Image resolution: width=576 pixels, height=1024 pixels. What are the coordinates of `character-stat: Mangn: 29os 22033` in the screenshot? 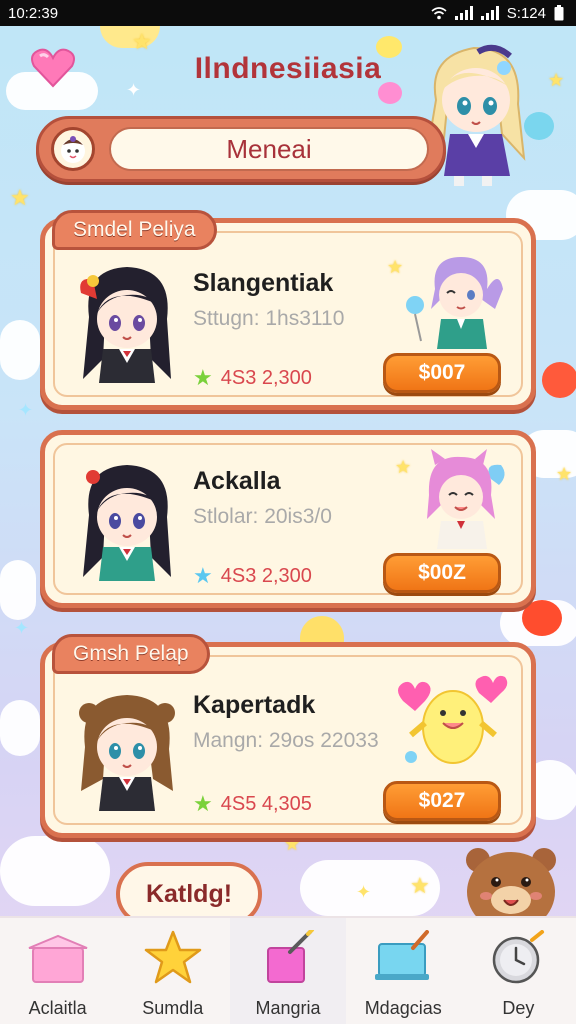 It's located at (286, 740).